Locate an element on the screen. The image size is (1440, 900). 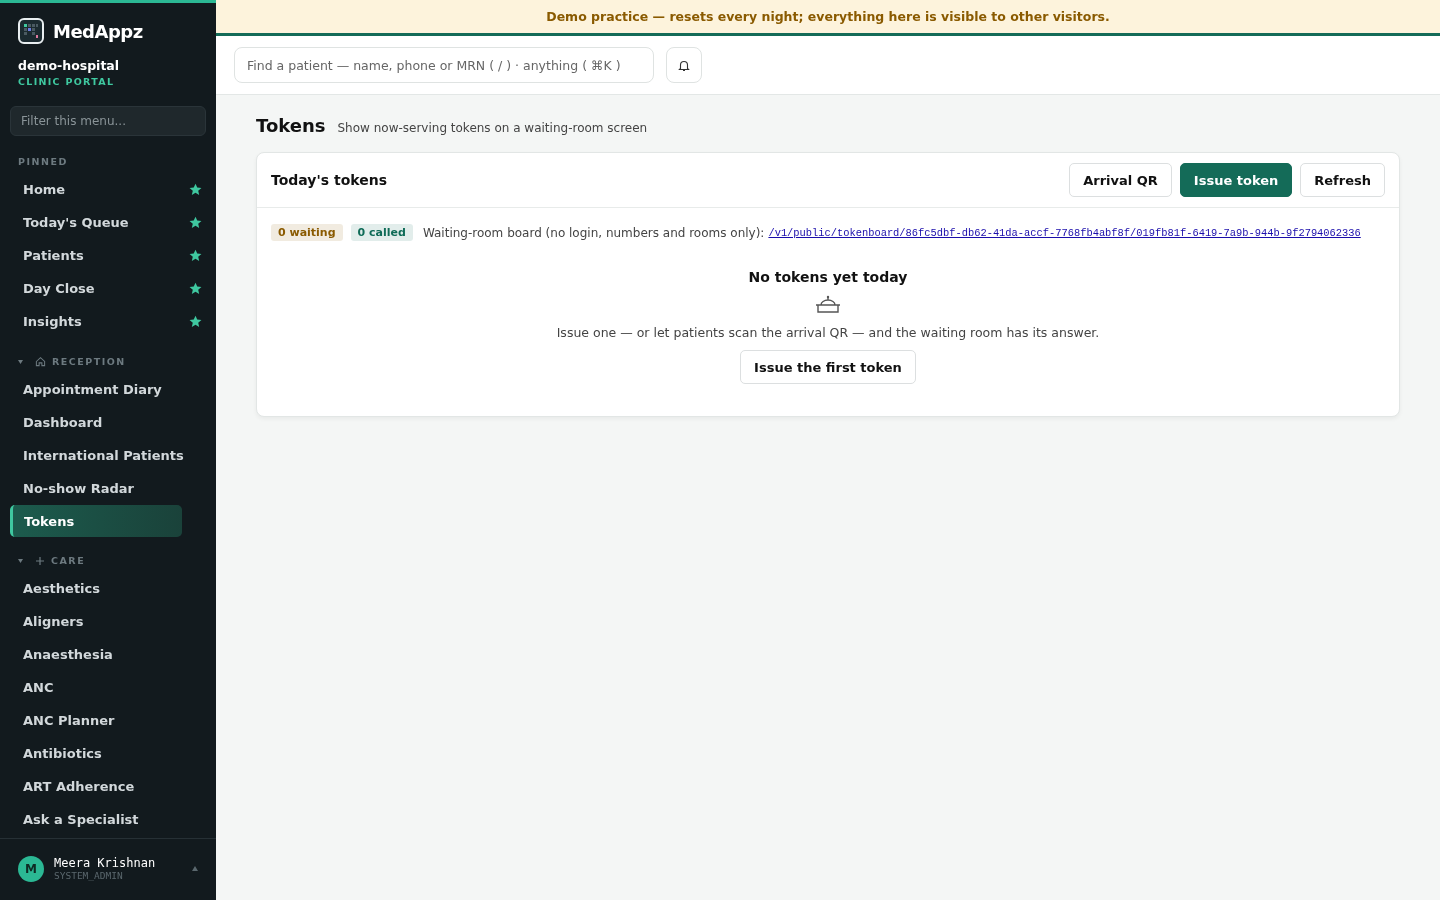
nav-item: Appointment Diary is located at coordinates (108, 389).